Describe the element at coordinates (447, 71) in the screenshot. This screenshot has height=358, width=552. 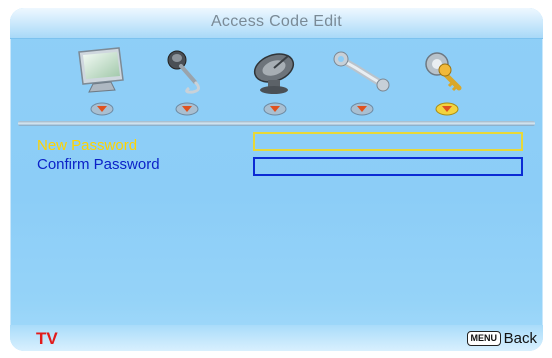
I see `key-lock-icon` at that location.